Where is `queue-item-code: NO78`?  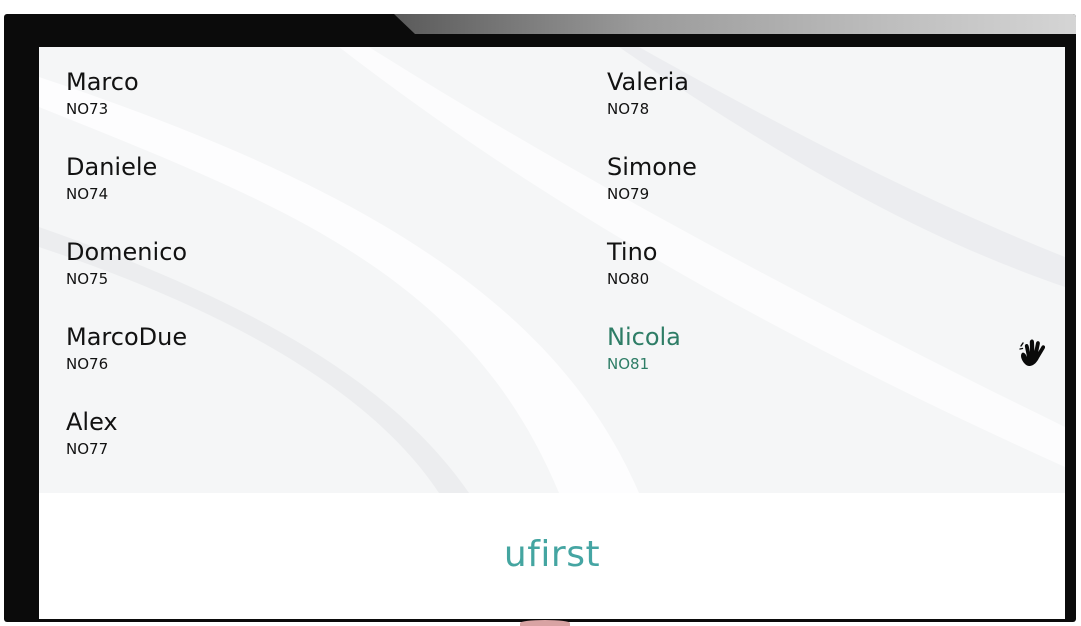 queue-item-code: NO78 is located at coordinates (628, 109).